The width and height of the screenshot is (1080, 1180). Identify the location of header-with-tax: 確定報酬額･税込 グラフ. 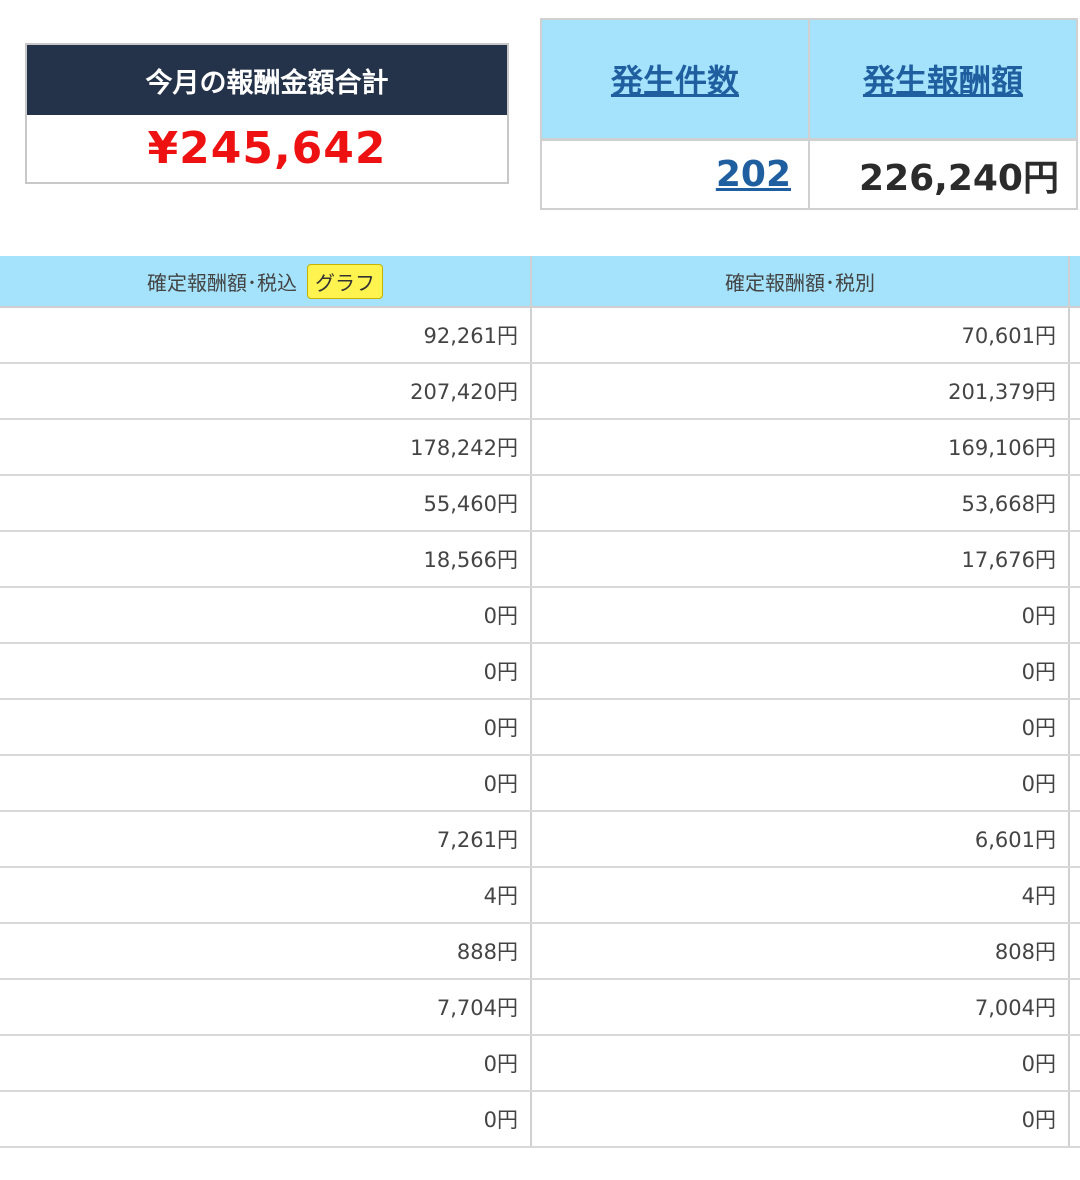
(266, 281).